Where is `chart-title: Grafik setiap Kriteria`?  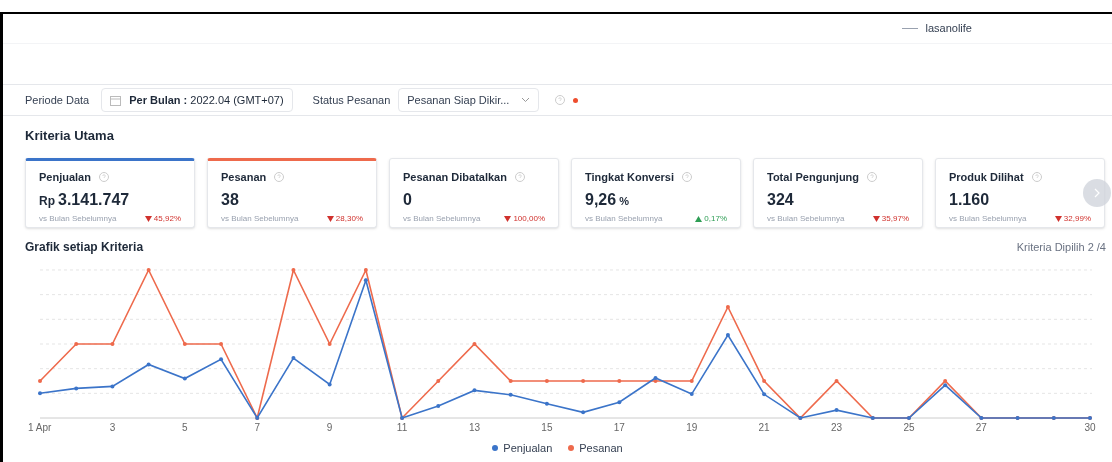 chart-title: Grafik setiap Kriteria is located at coordinates (84, 247).